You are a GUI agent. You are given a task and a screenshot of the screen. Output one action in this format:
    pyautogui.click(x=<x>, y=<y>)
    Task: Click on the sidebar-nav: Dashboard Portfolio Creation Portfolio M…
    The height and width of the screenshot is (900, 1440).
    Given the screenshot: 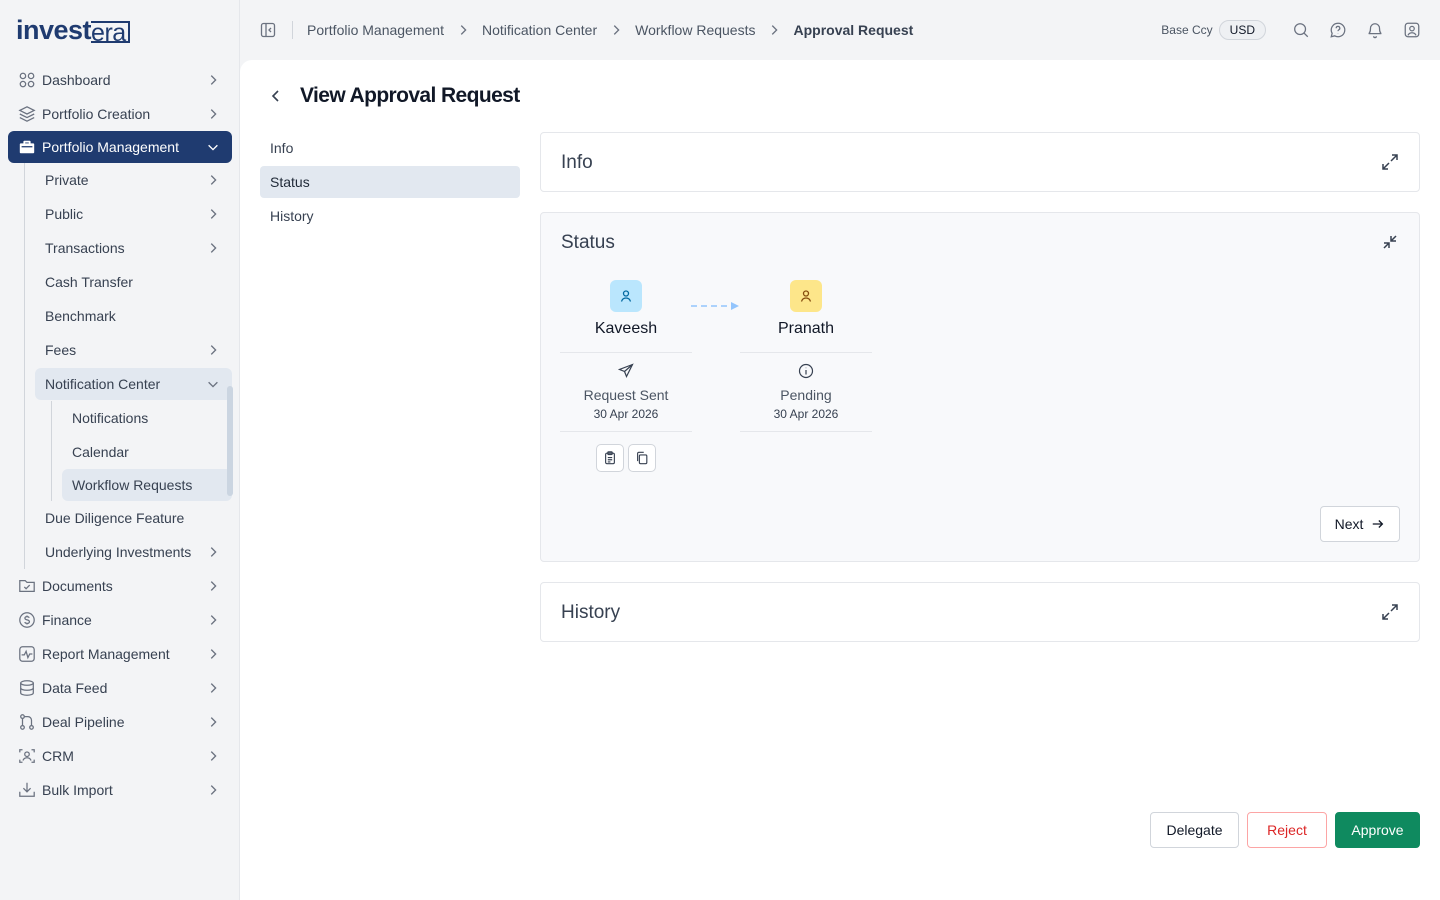 What is the action you would take?
    pyautogui.click(x=120, y=435)
    